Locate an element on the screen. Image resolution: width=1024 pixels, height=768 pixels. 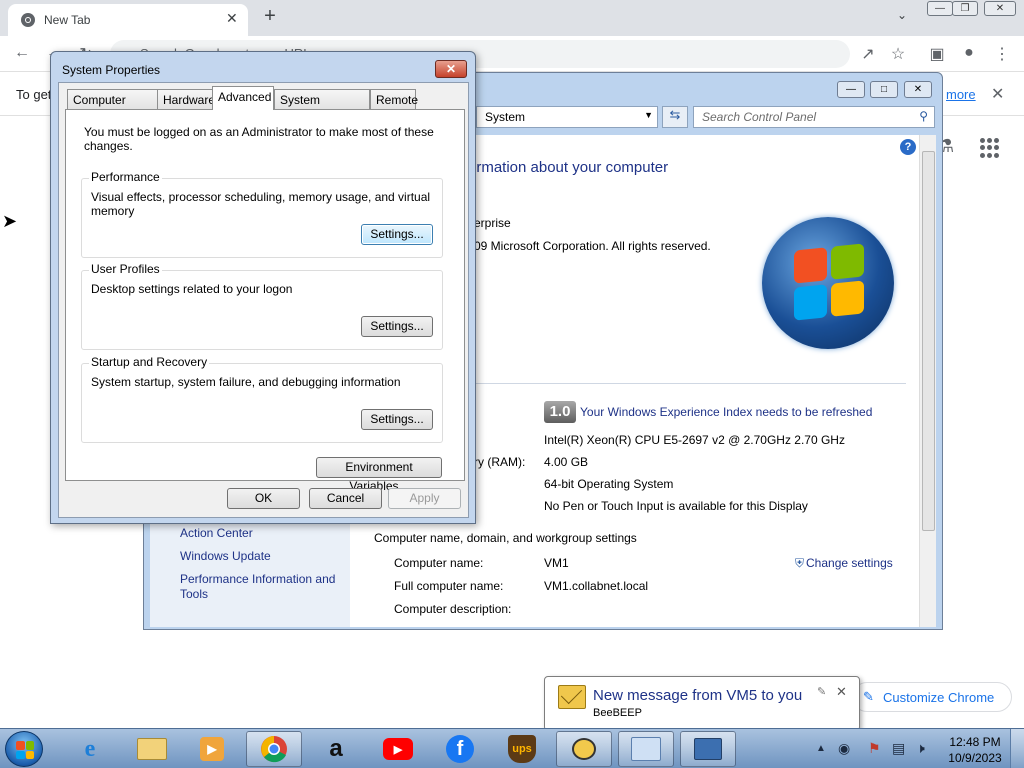
back-icon: ← is located at coordinates (22, 53).